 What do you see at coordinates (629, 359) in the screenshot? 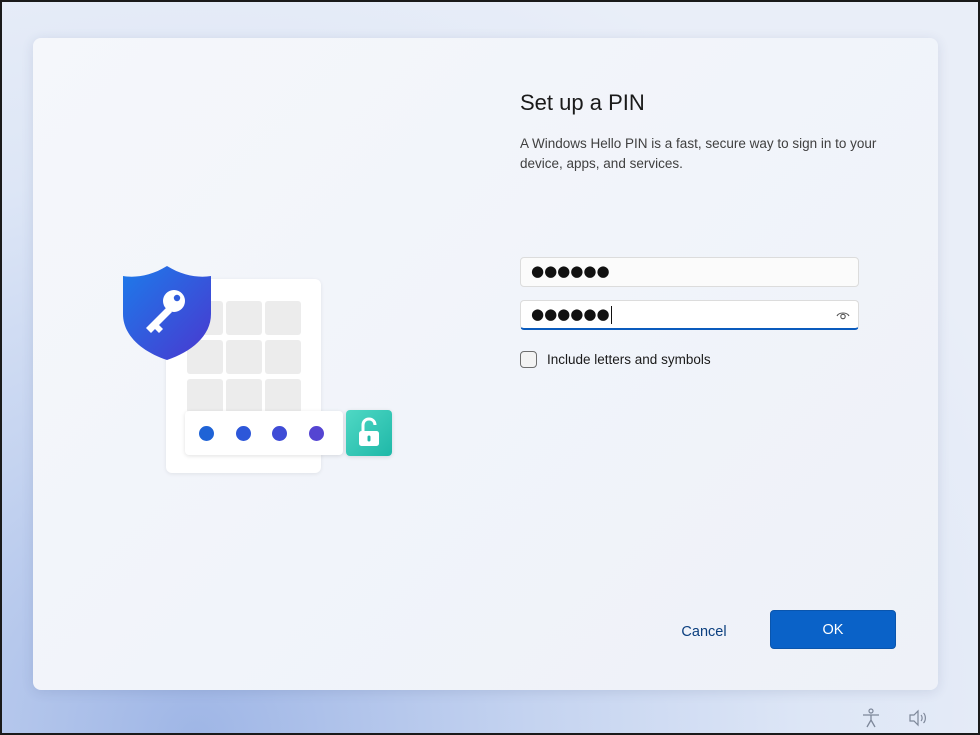
I see `include-letters-label: Include letters and symbols` at bounding box center [629, 359].